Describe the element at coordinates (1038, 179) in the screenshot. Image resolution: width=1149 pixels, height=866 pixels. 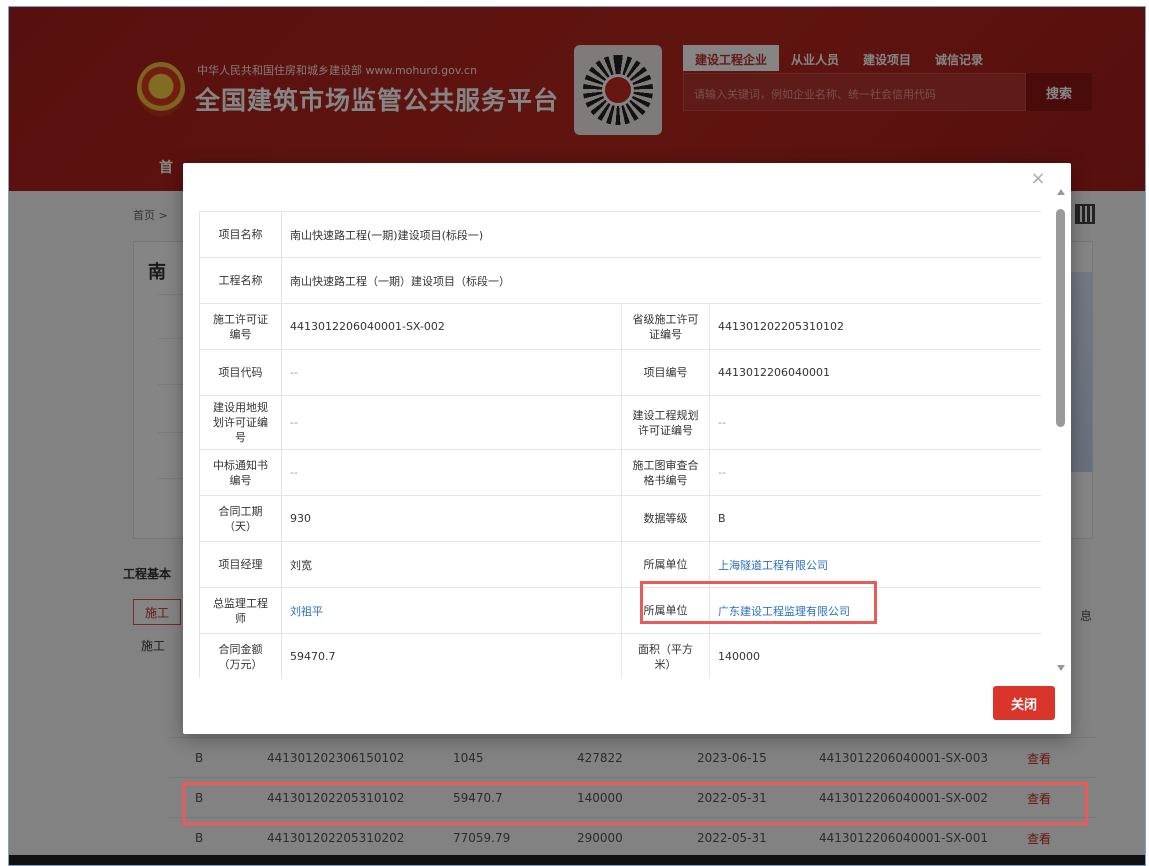
I see `close-icon: ×` at that location.